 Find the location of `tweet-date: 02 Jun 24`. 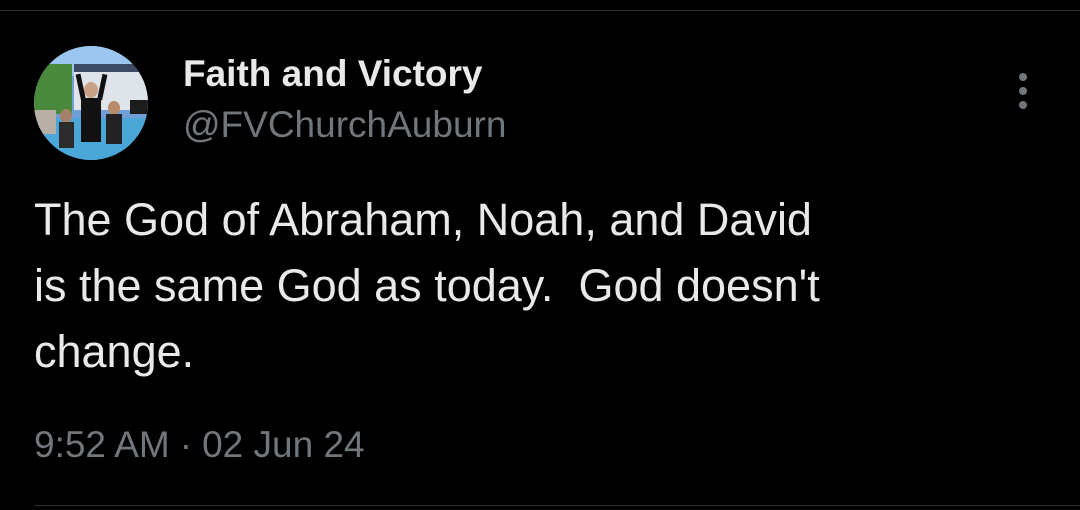

tweet-date: 02 Jun 24 is located at coordinates (283, 444).